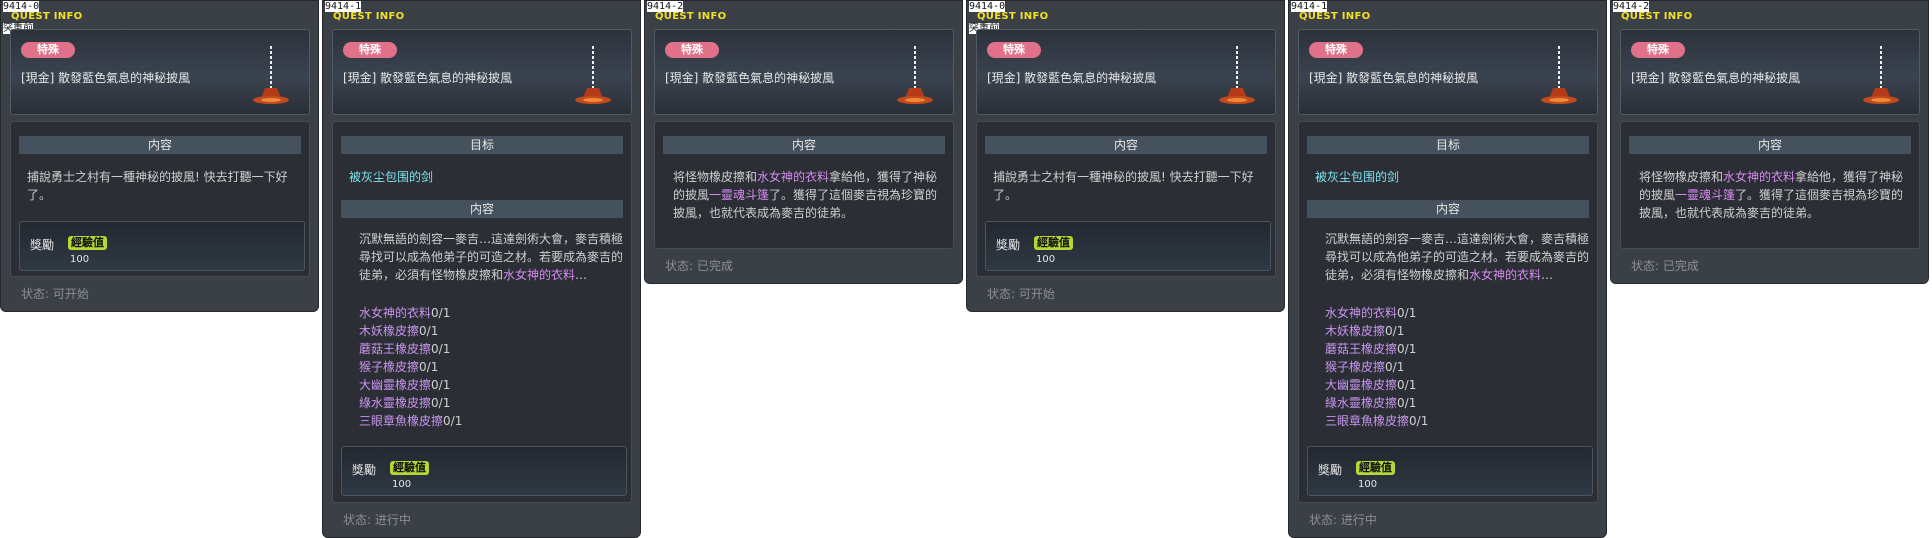 The width and height of the screenshot is (1932, 538). Describe the element at coordinates (1005, 195) in the screenshot. I see `content-line: 了。` at that location.